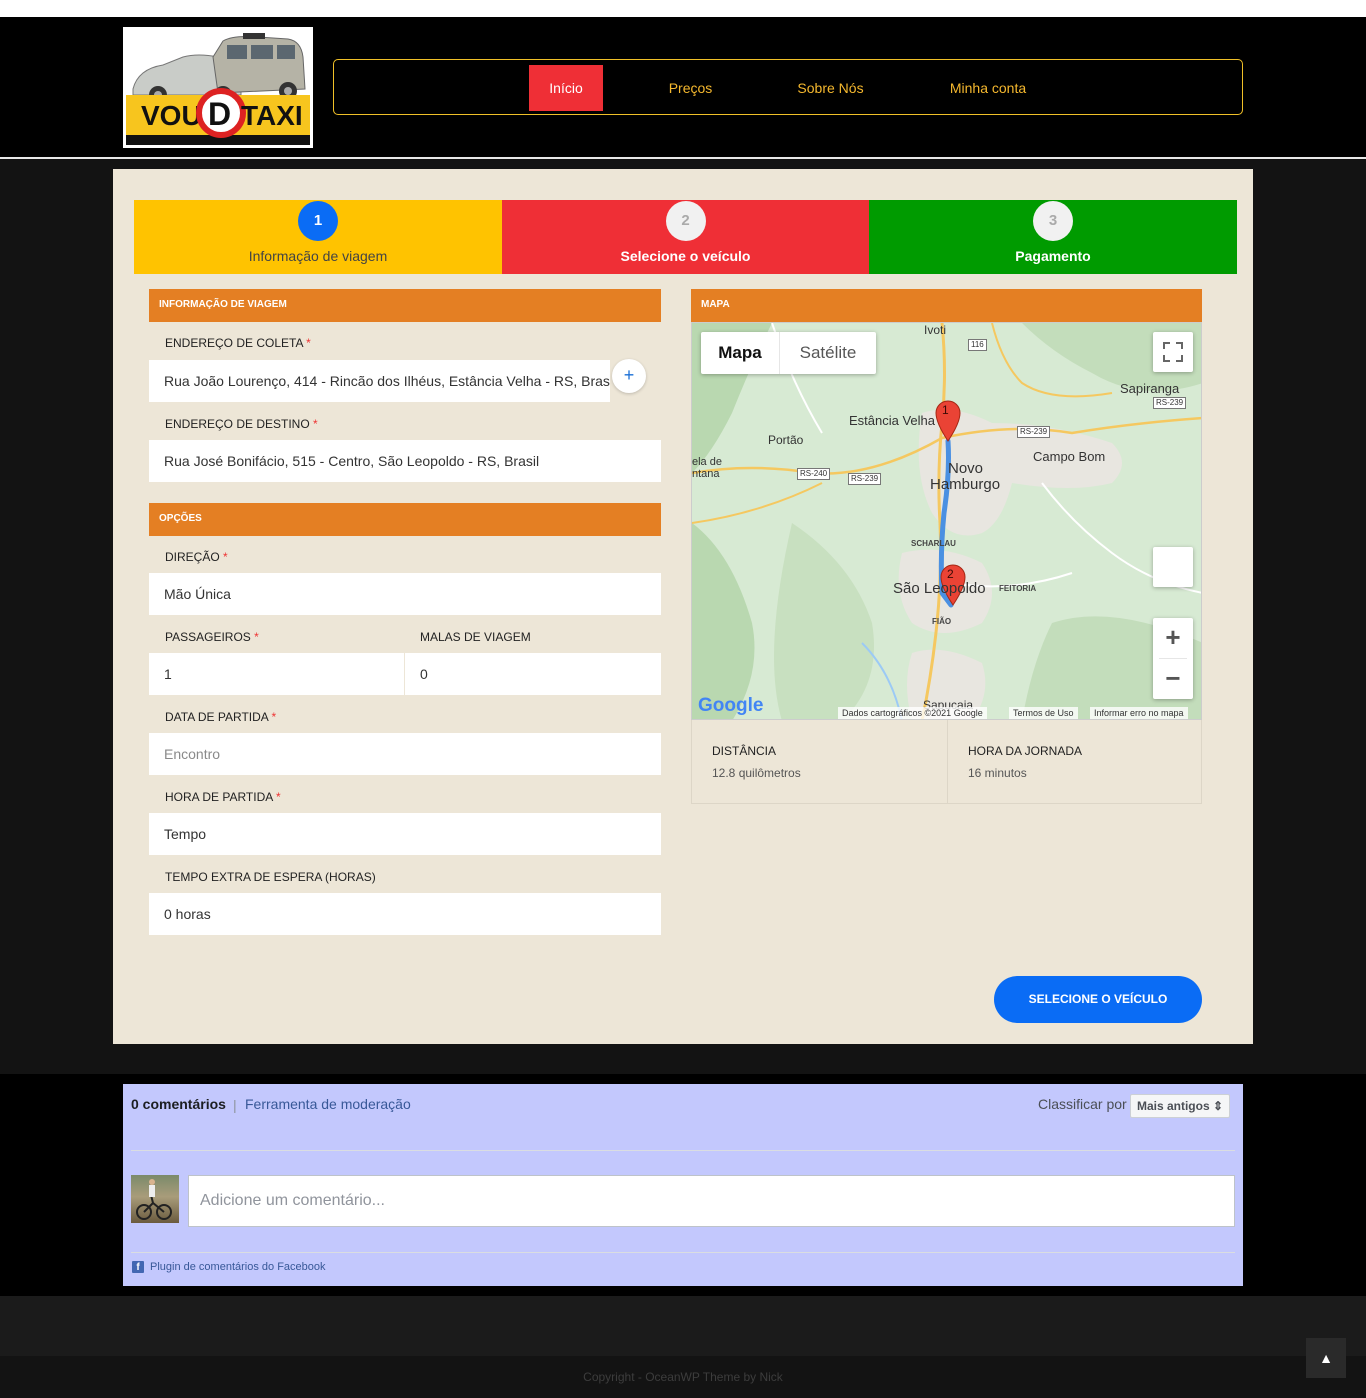 This screenshot has height=1398, width=1366. What do you see at coordinates (1025, 751) in the screenshot?
I see `duration-label: HORA DA JORNADA` at bounding box center [1025, 751].